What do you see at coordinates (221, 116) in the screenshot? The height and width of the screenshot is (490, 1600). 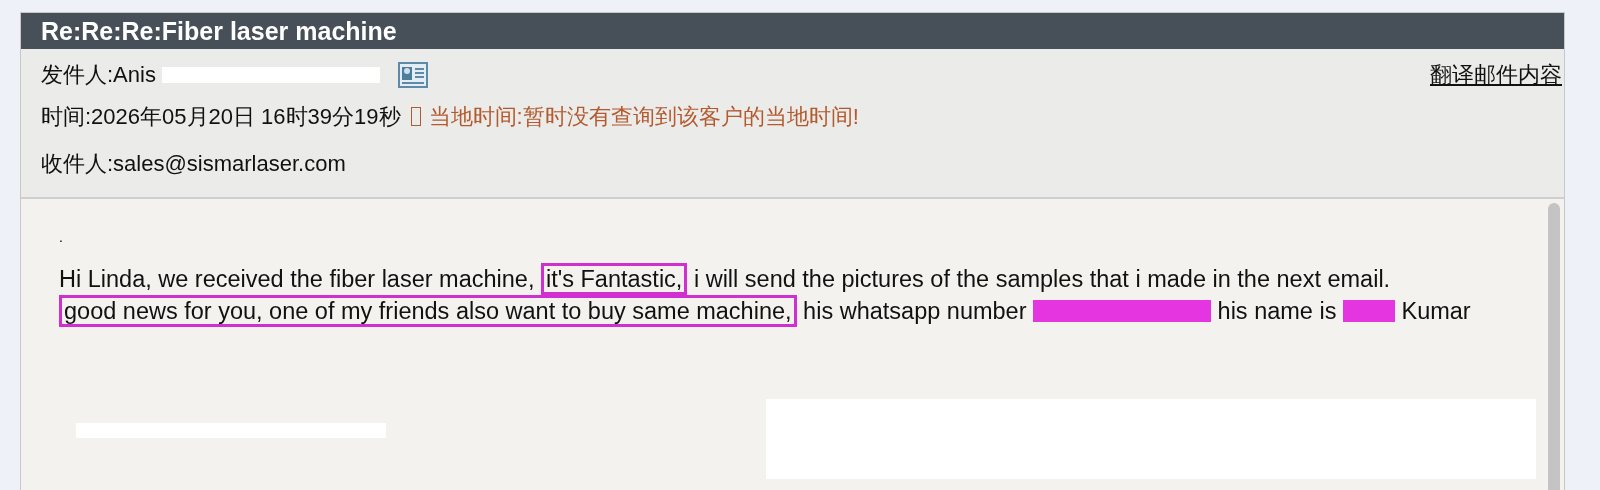 I see `sent-time: 时间:2026年05月20日 16时39分19秒` at bounding box center [221, 116].